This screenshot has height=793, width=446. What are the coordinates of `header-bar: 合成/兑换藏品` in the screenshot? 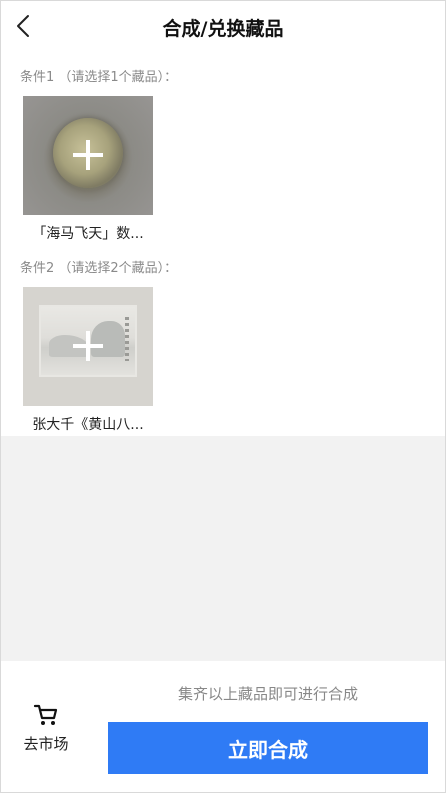 It's located at (223, 28).